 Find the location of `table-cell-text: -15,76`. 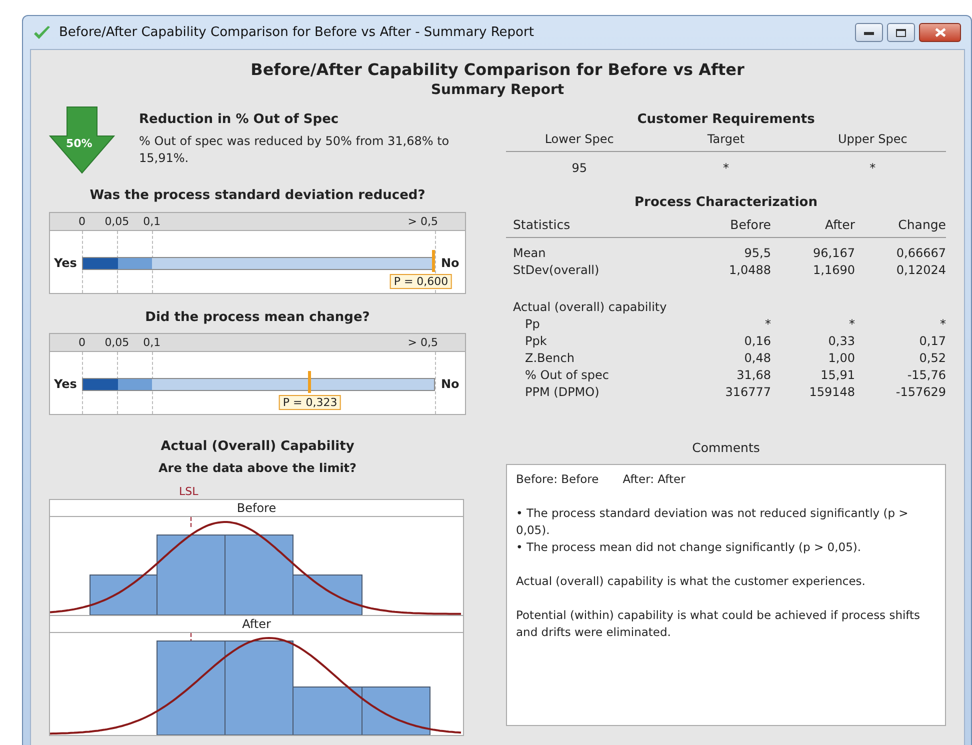

table-cell-text: -15,76 is located at coordinates (926, 375).